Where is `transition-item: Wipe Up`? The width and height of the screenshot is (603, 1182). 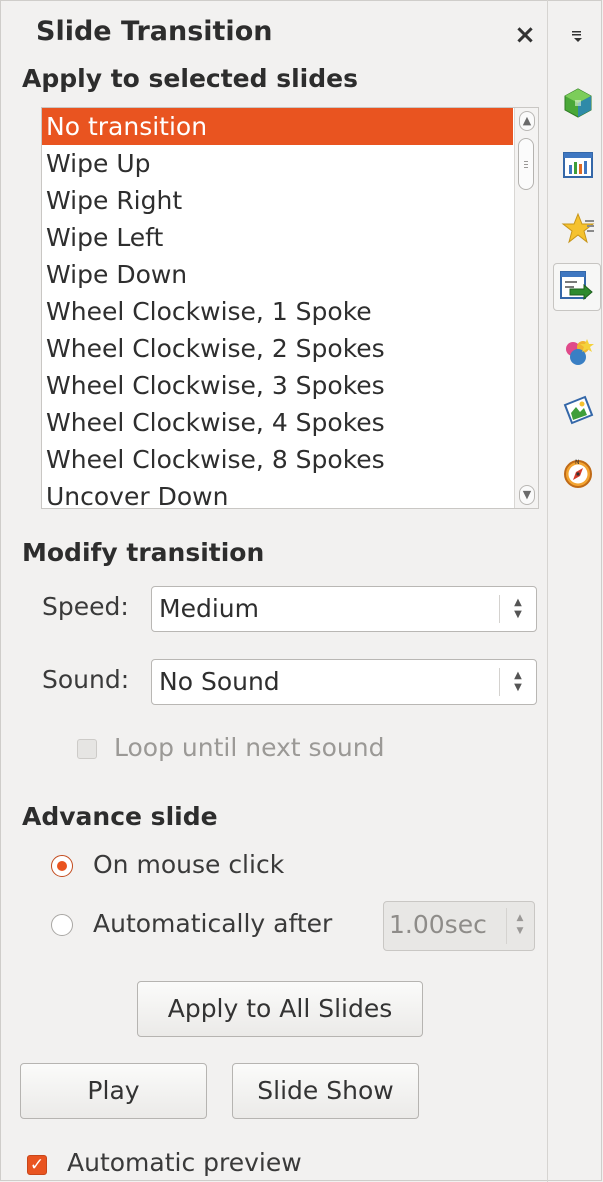 transition-item: Wipe Up is located at coordinates (277, 163).